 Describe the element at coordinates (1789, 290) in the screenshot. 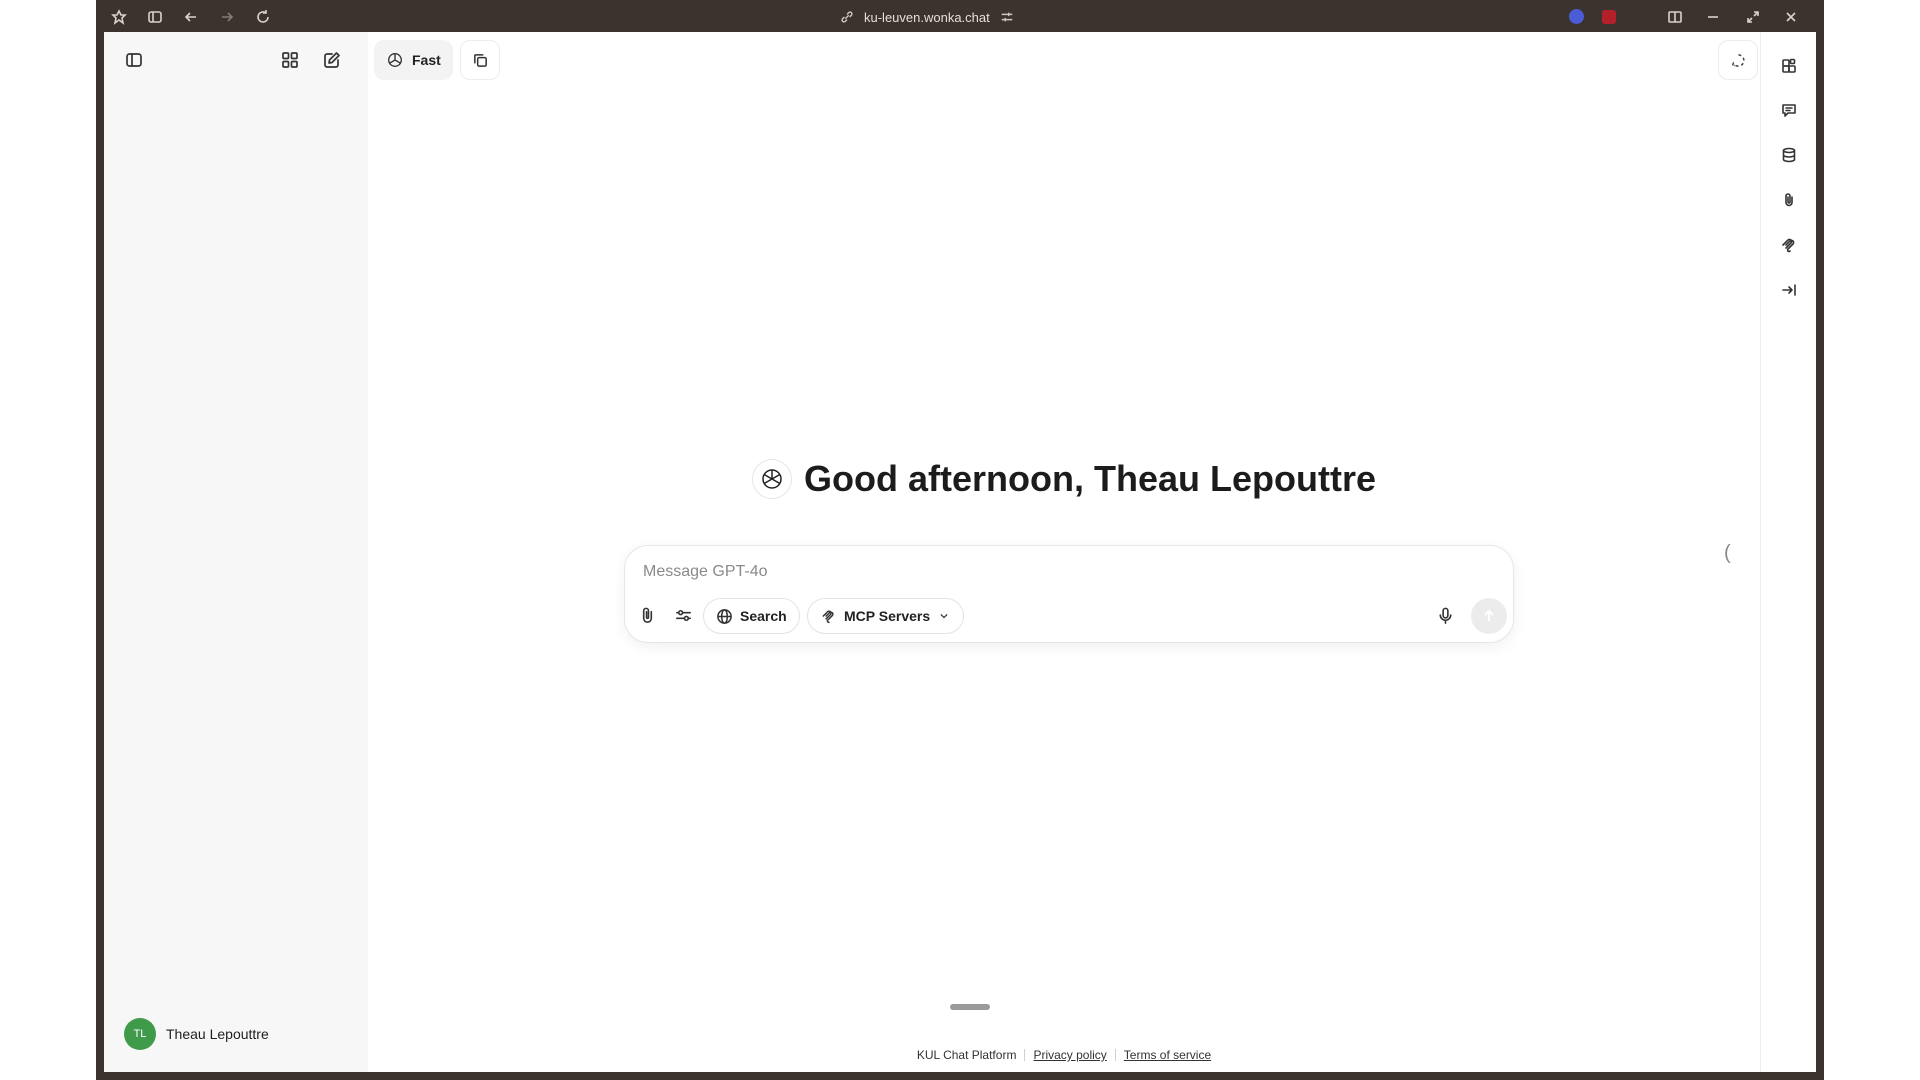

I see `collapse-right-panel-icon` at that location.